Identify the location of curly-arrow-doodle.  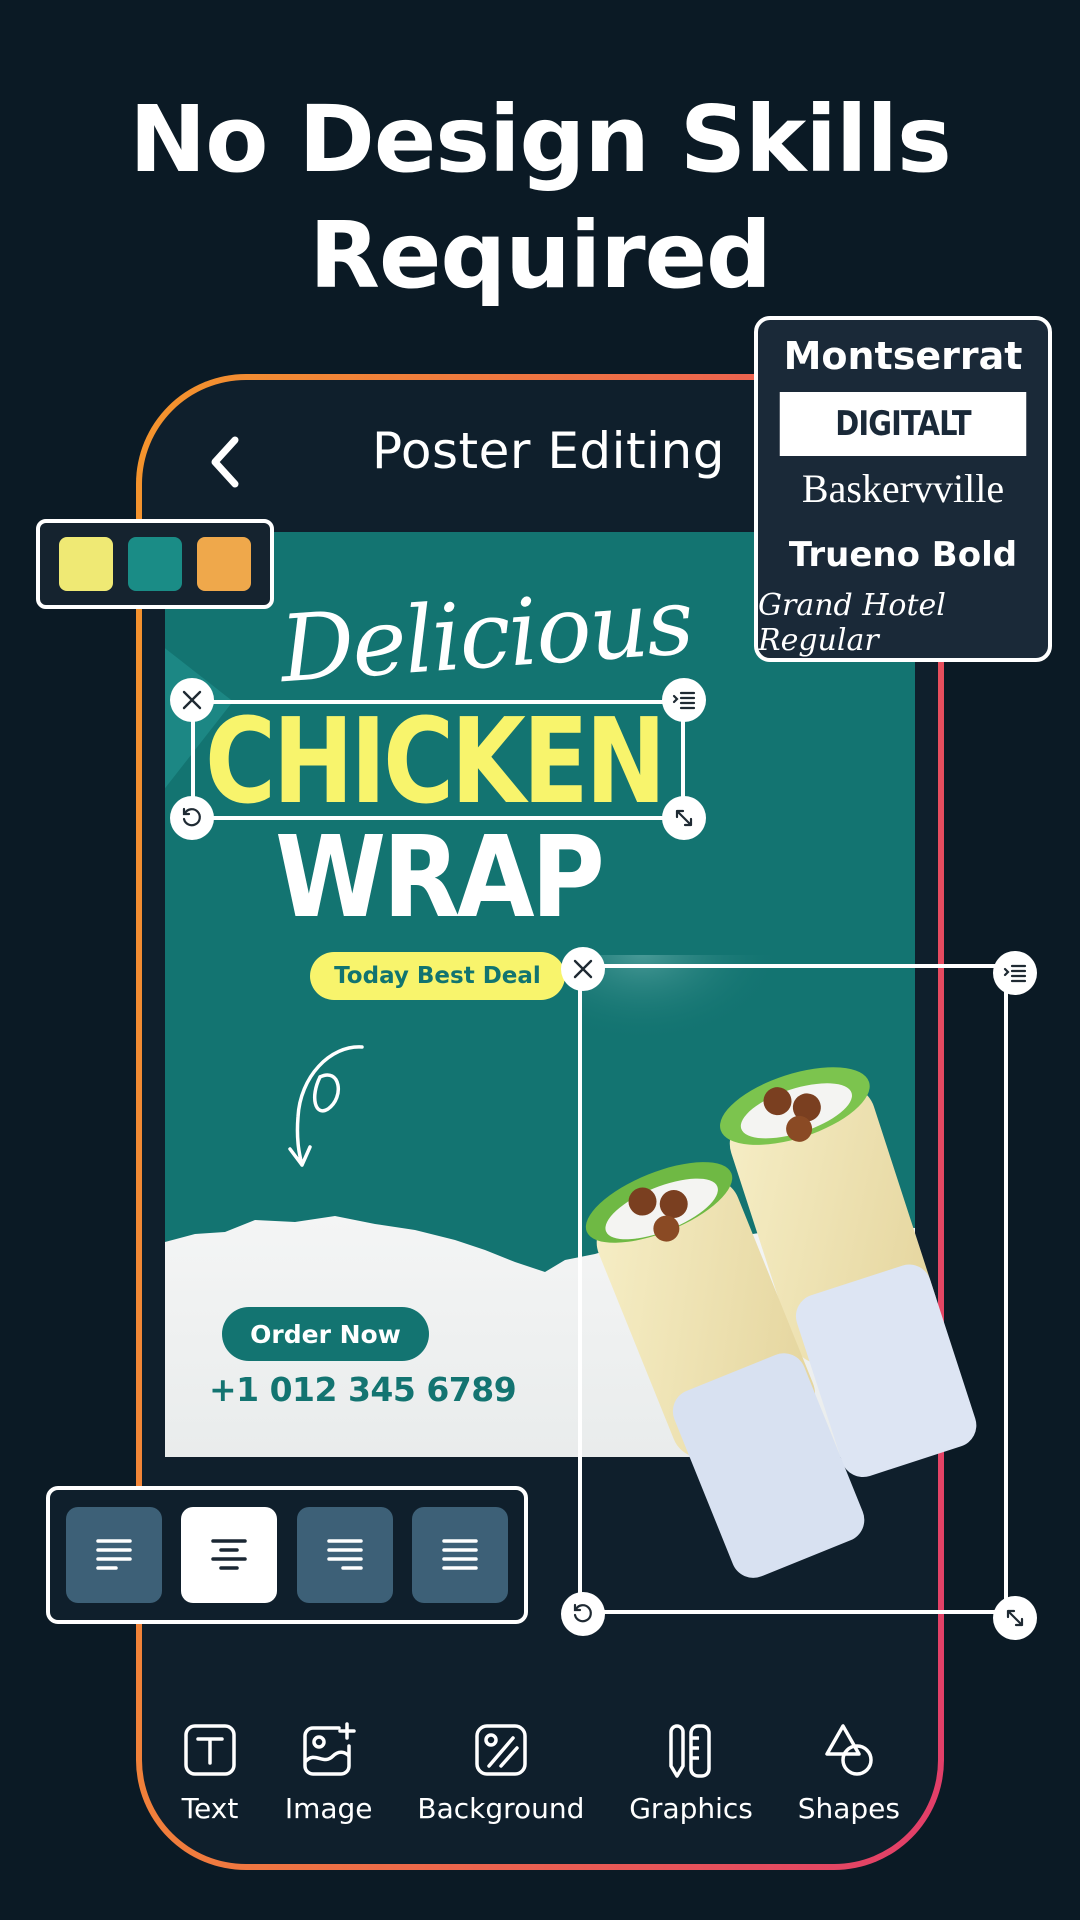
(326, 1106).